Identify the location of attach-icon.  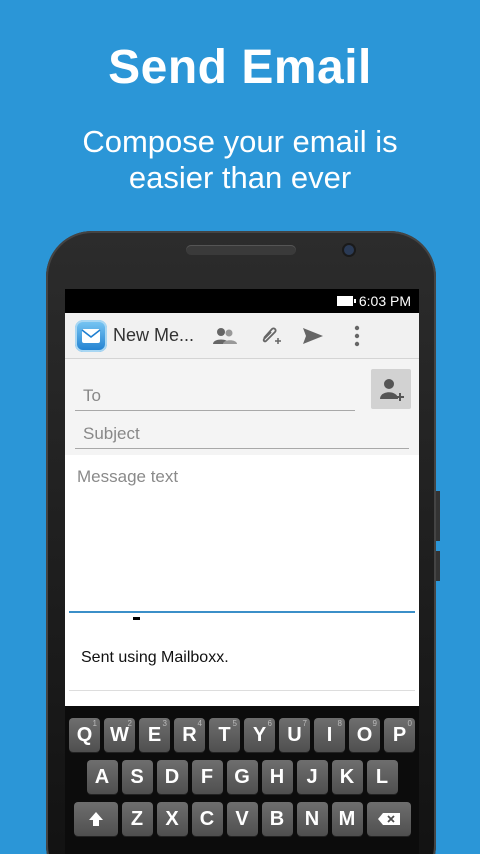
(269, 336).